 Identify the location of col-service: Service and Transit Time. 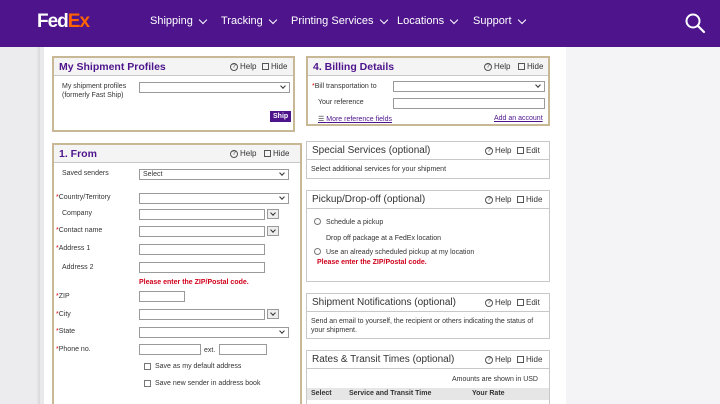
(390, 393).